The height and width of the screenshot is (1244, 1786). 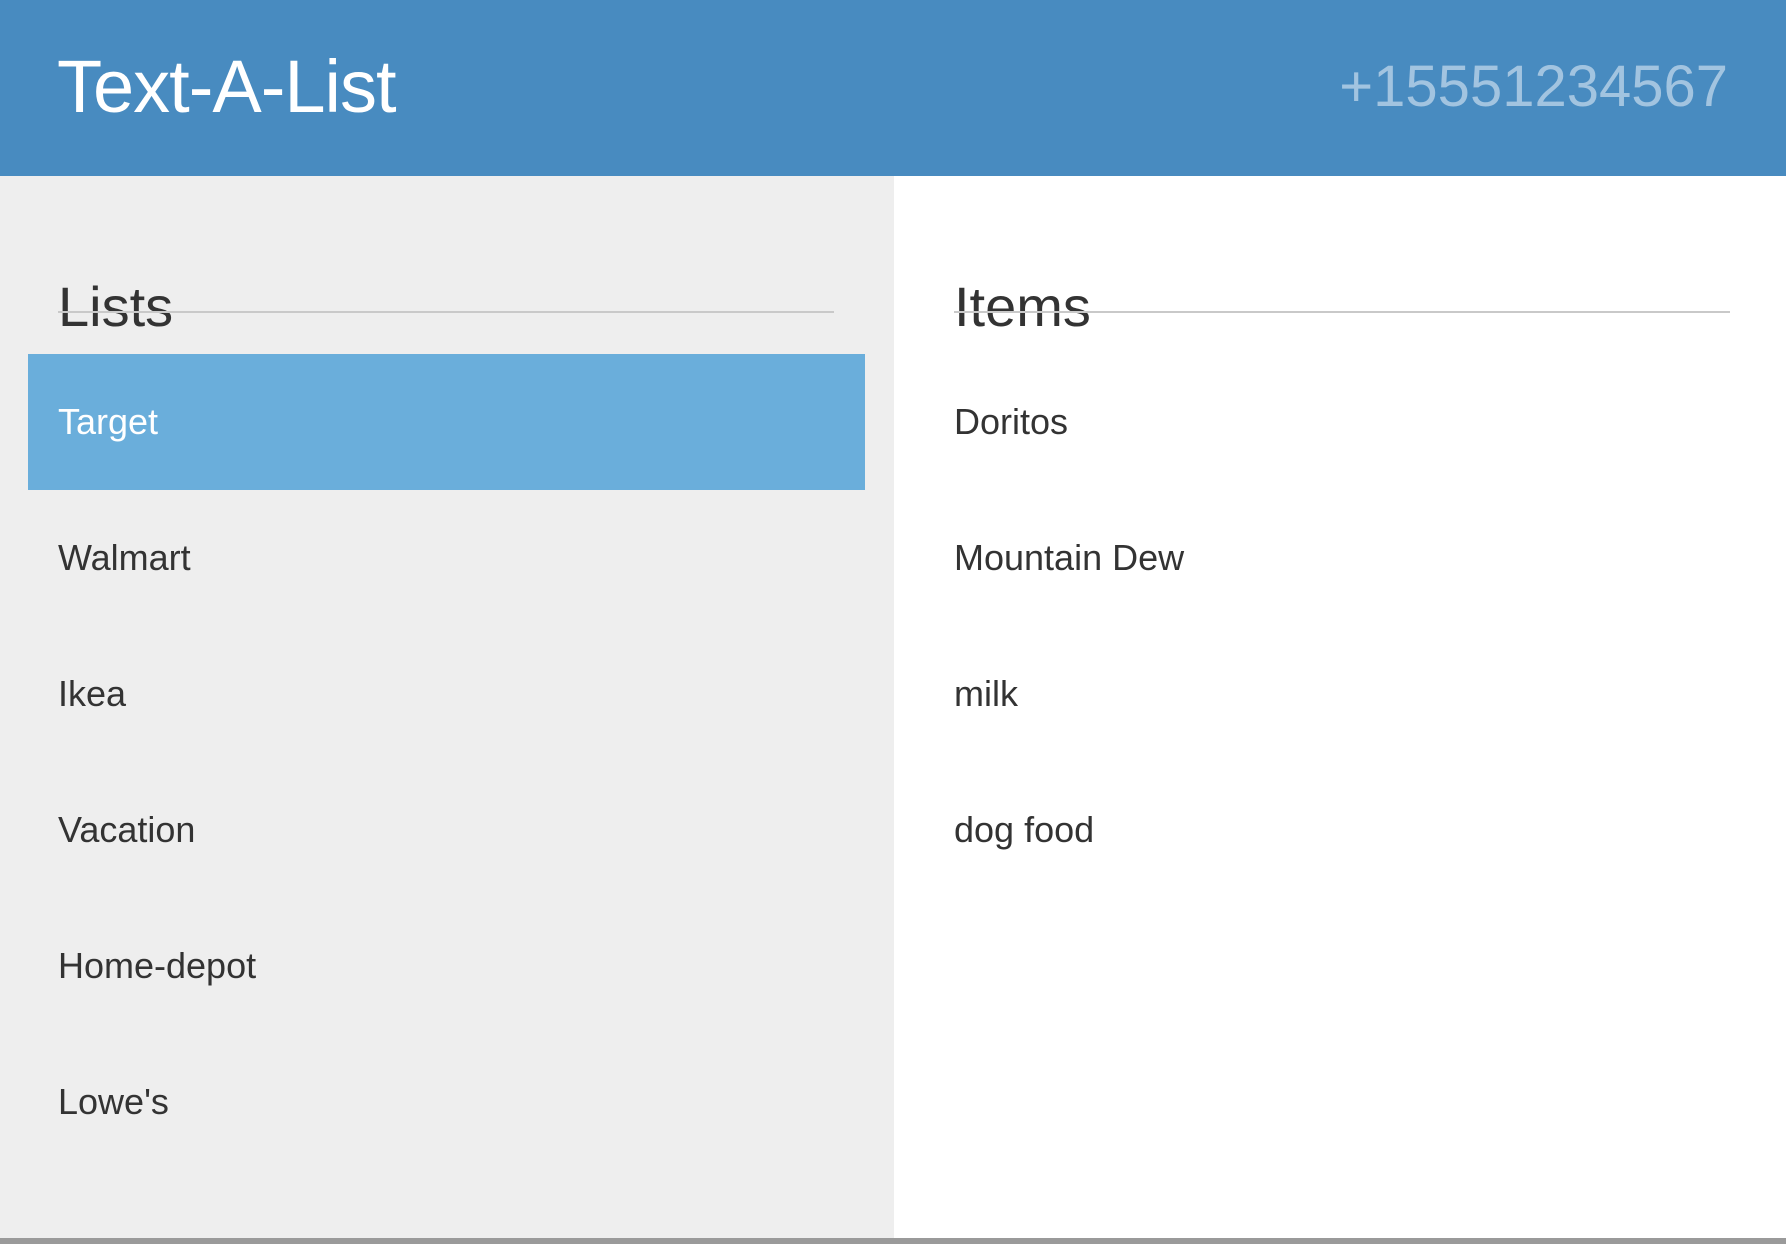 I want to click on item-label: Mountain Dew, so click(x=1069, y=557).